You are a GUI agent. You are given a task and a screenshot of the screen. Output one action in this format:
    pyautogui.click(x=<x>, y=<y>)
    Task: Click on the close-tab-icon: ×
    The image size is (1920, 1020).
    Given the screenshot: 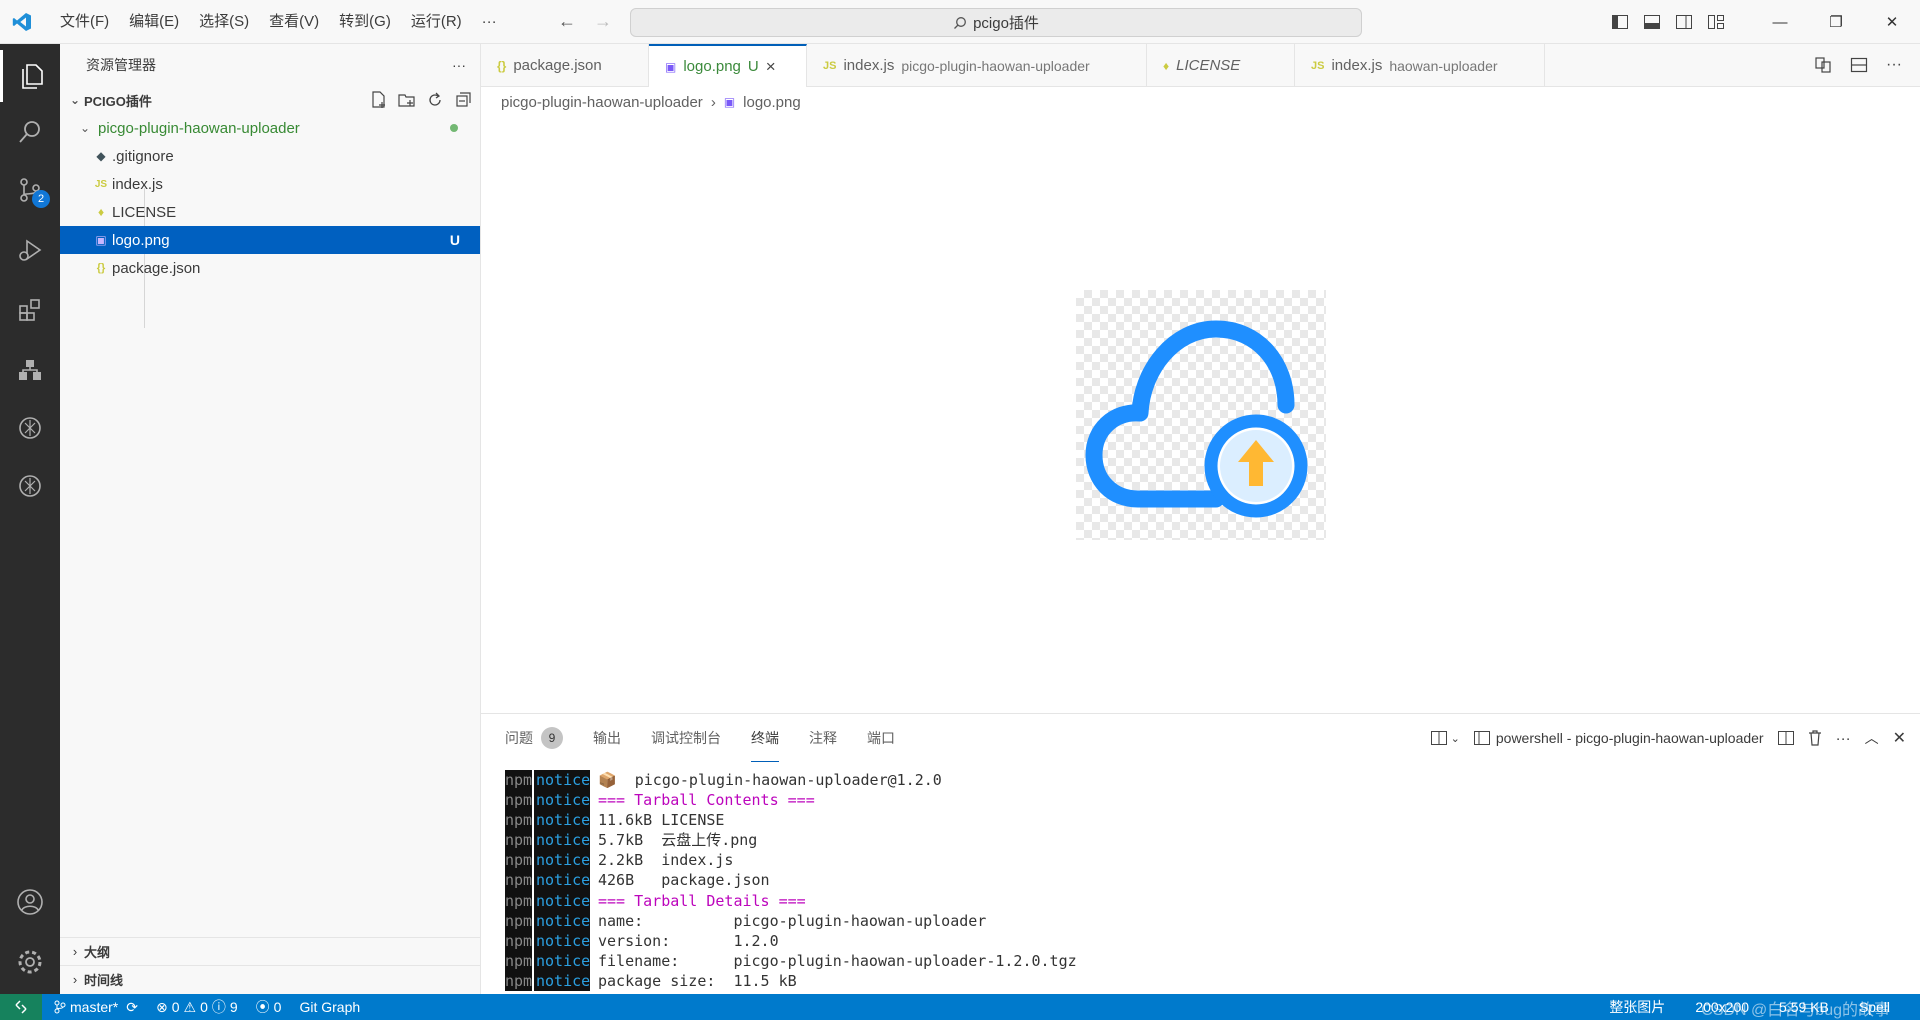 What is the action you would take?
    pyautogui.click(x=771, y=67)
    